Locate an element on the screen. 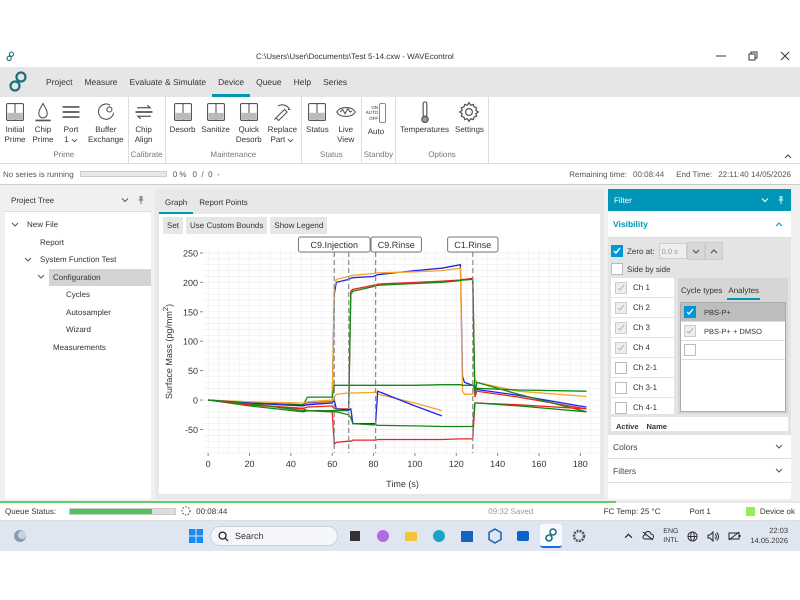  group-label: Options is located at coordinates (442, 155).